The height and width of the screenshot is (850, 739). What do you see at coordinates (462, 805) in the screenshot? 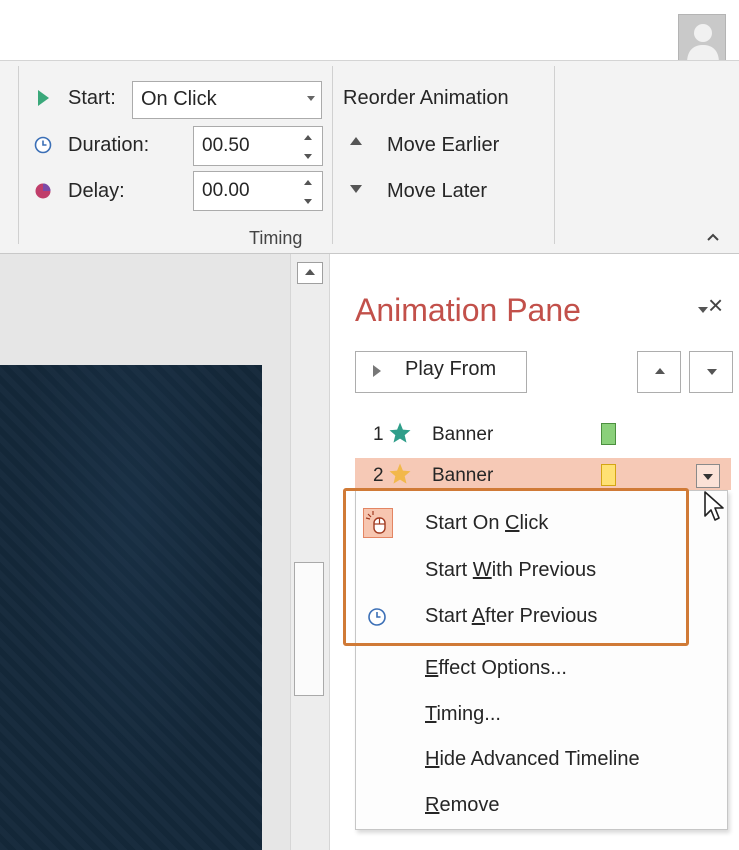
I see `menu-item-remove: Remove` at bounding box center [462, 805].